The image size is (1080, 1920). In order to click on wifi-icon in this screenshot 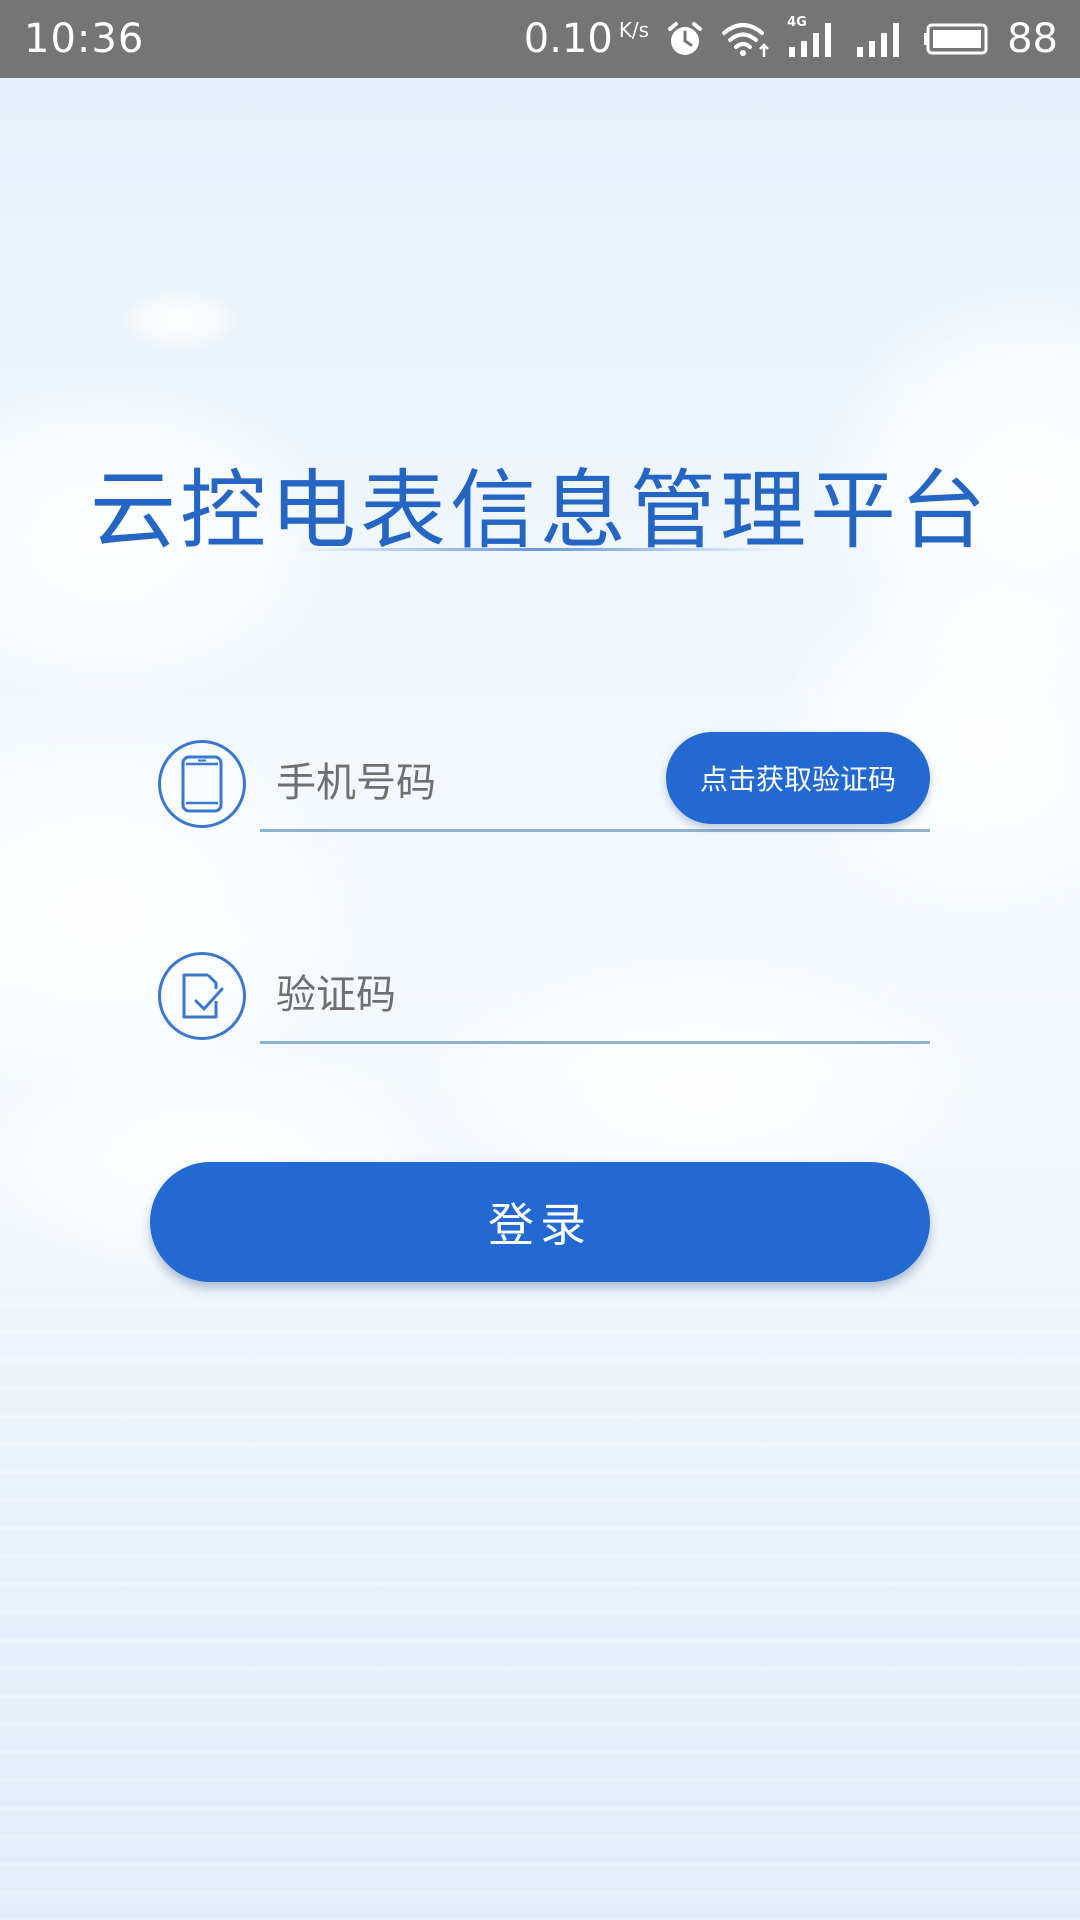, I will do `click(745, 40)`.